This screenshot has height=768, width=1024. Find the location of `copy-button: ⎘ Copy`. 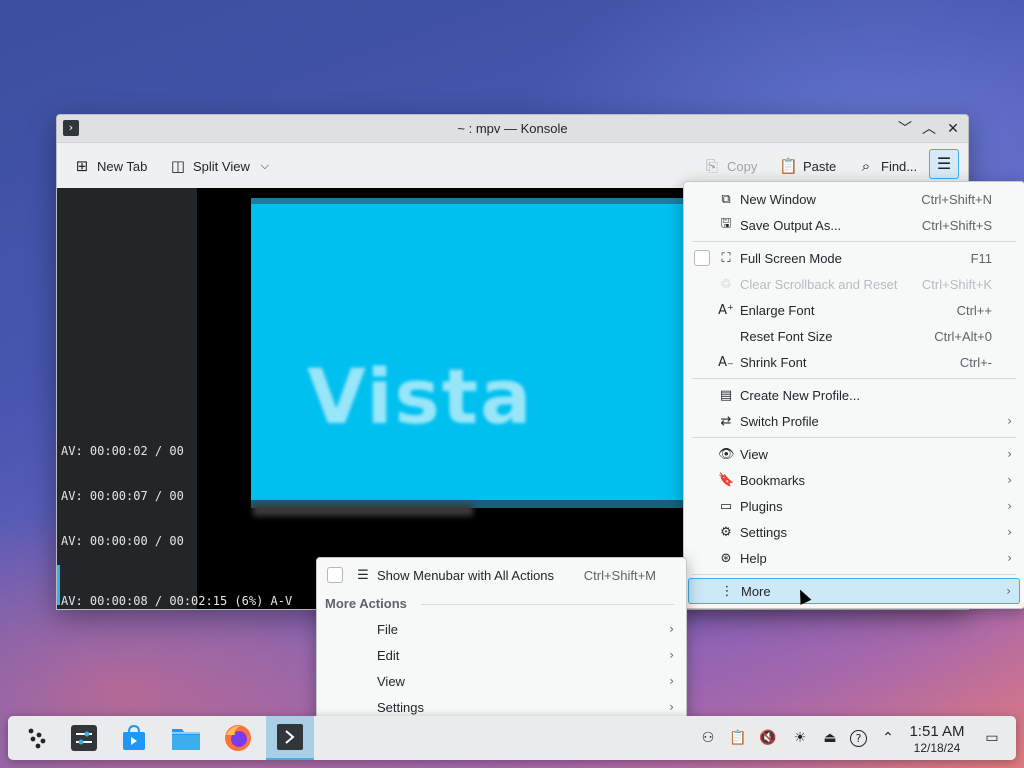

copy-button: ⎘ Copy is located at coordinates (730, 166).